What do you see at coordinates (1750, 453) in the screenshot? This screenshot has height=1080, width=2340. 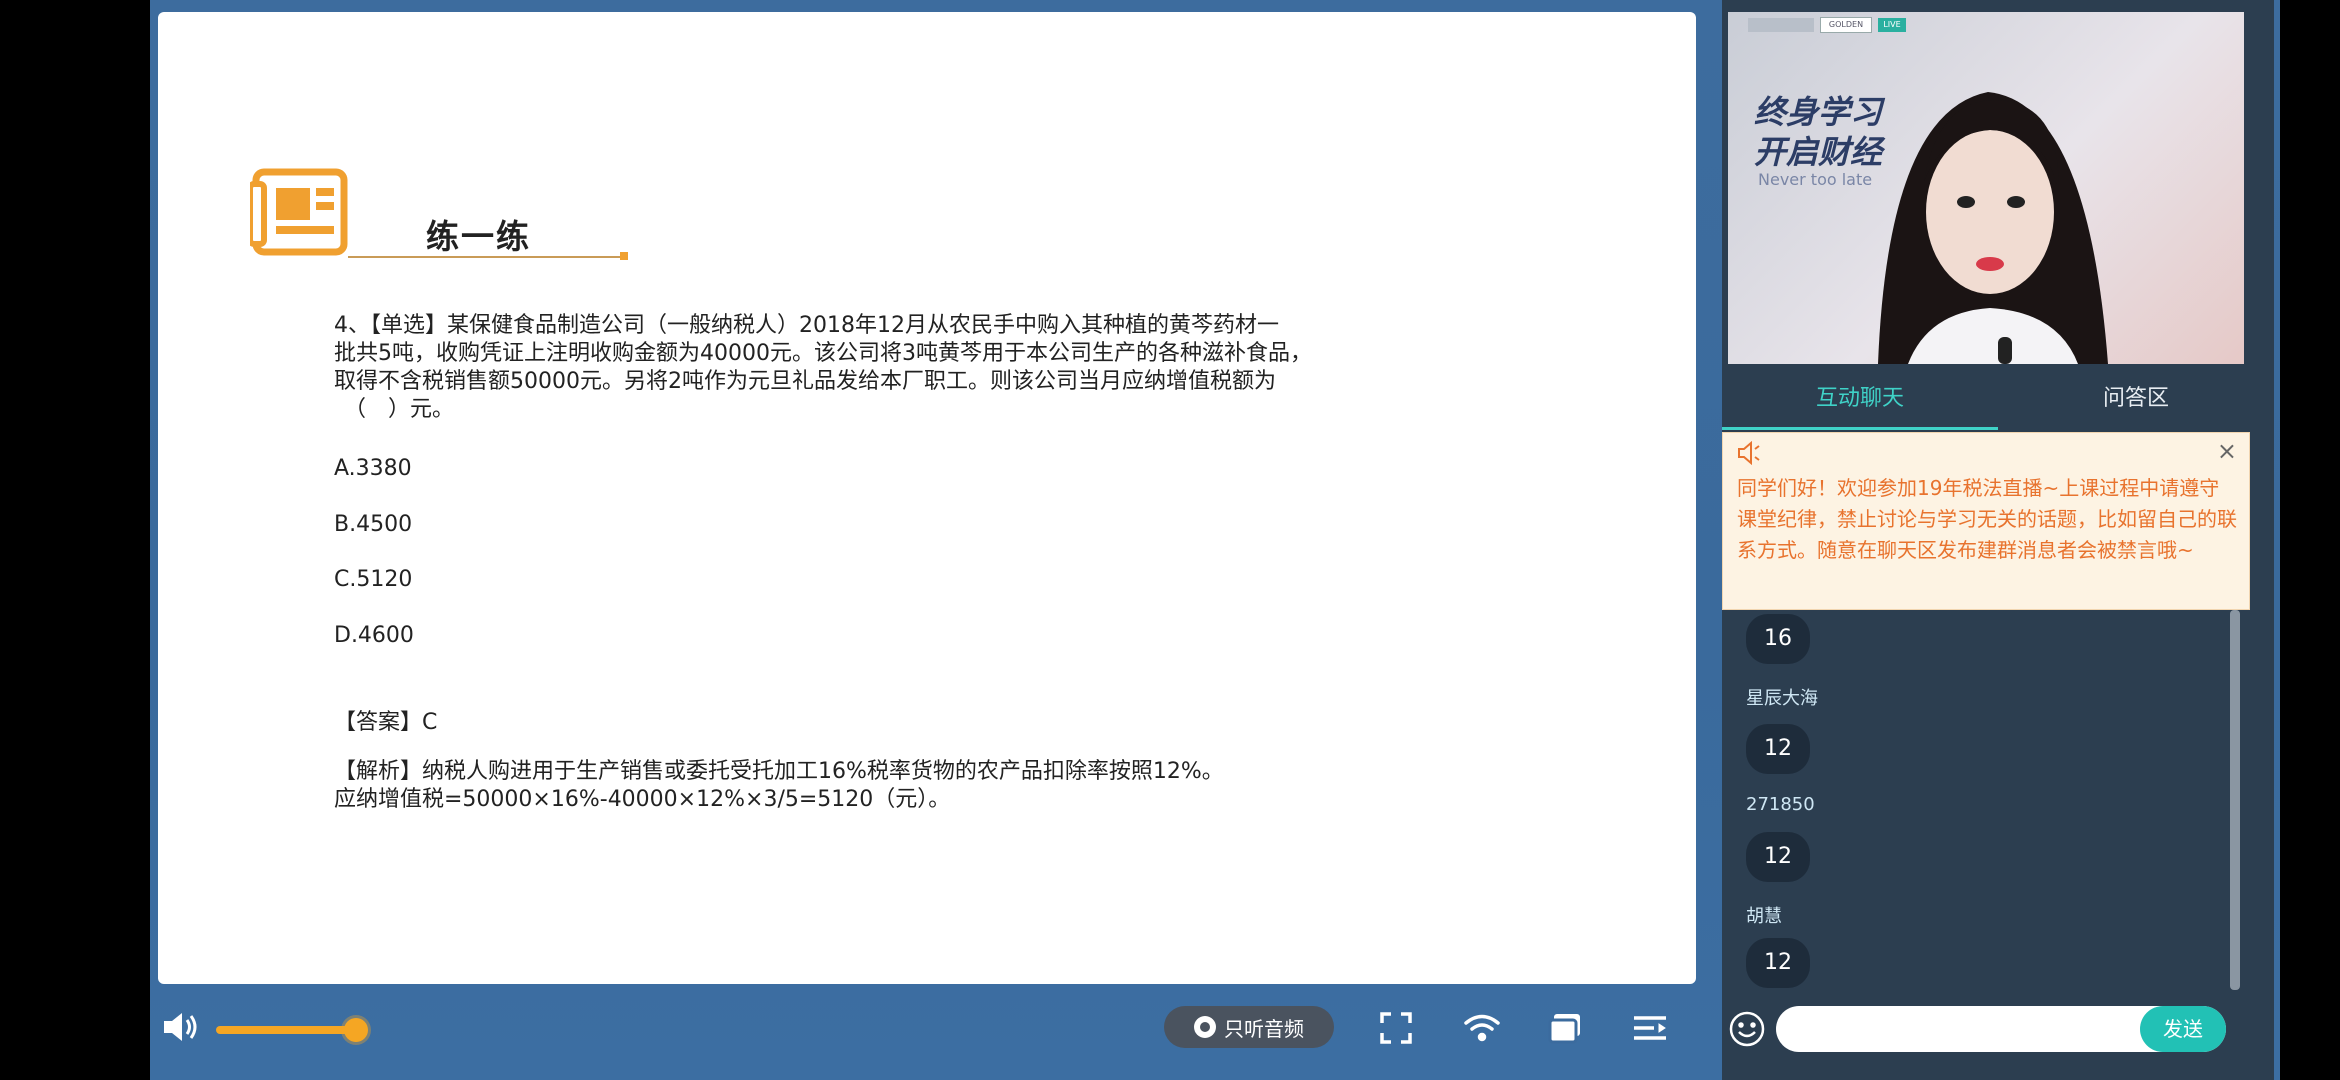 I see `speaker-icon` at bounding box center [1750, 453].